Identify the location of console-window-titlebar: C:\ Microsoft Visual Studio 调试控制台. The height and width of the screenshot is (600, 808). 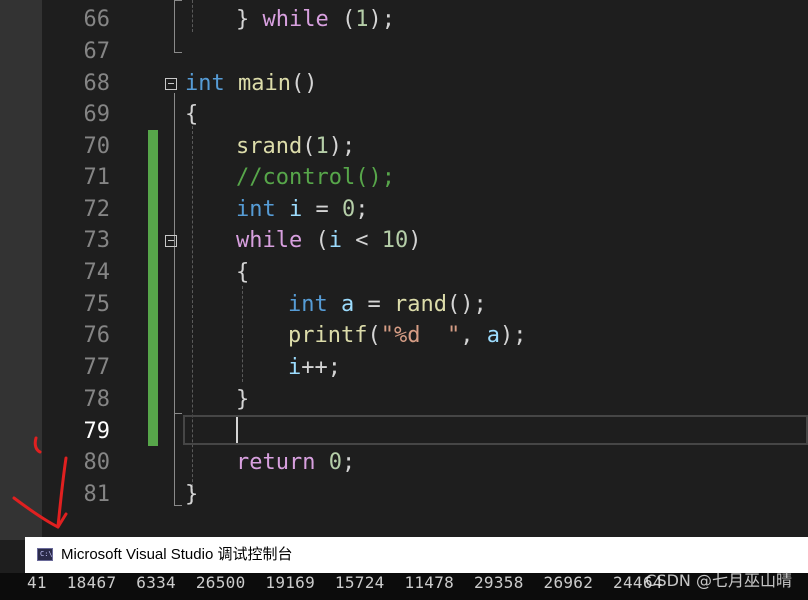
(416, 555).